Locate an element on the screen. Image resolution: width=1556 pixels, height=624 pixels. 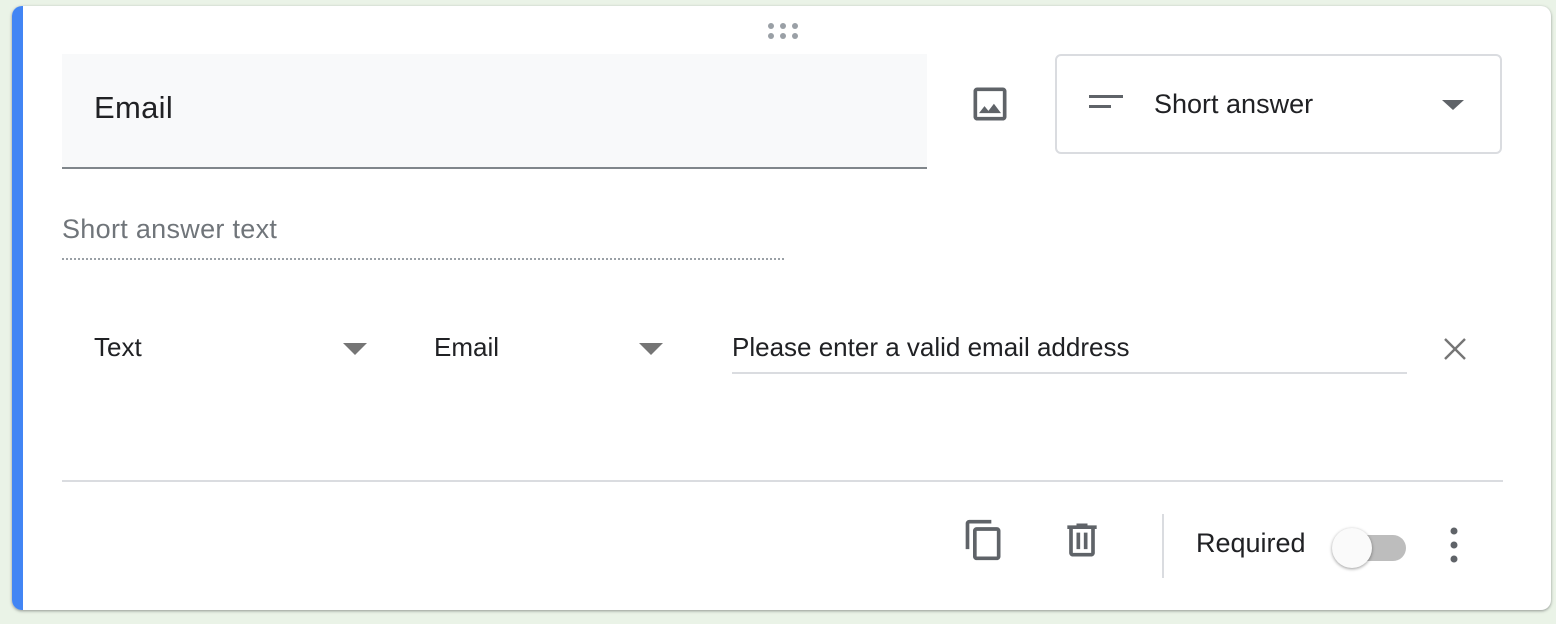
validation-category-label: Text is located at coordinates (118, 347).